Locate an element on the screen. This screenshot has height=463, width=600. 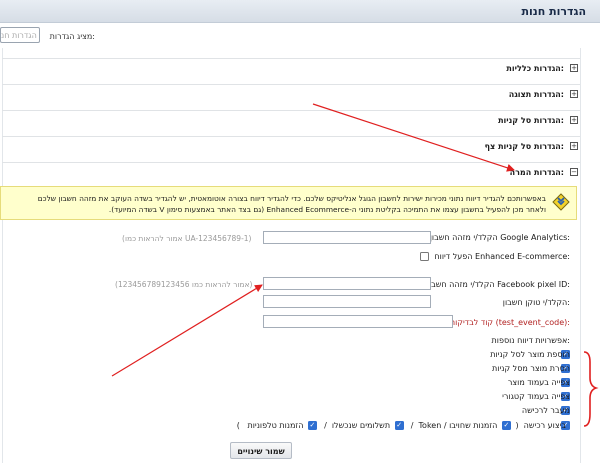
annotation-arrow-to-pixel is located at coordinates (187, 330).